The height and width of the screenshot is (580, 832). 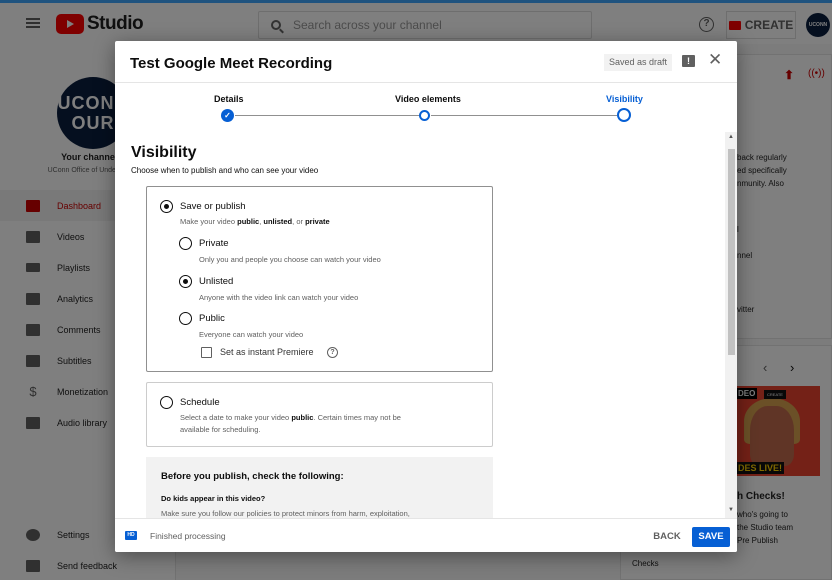 I want to click on public-radio, so click(x=185, y=318).